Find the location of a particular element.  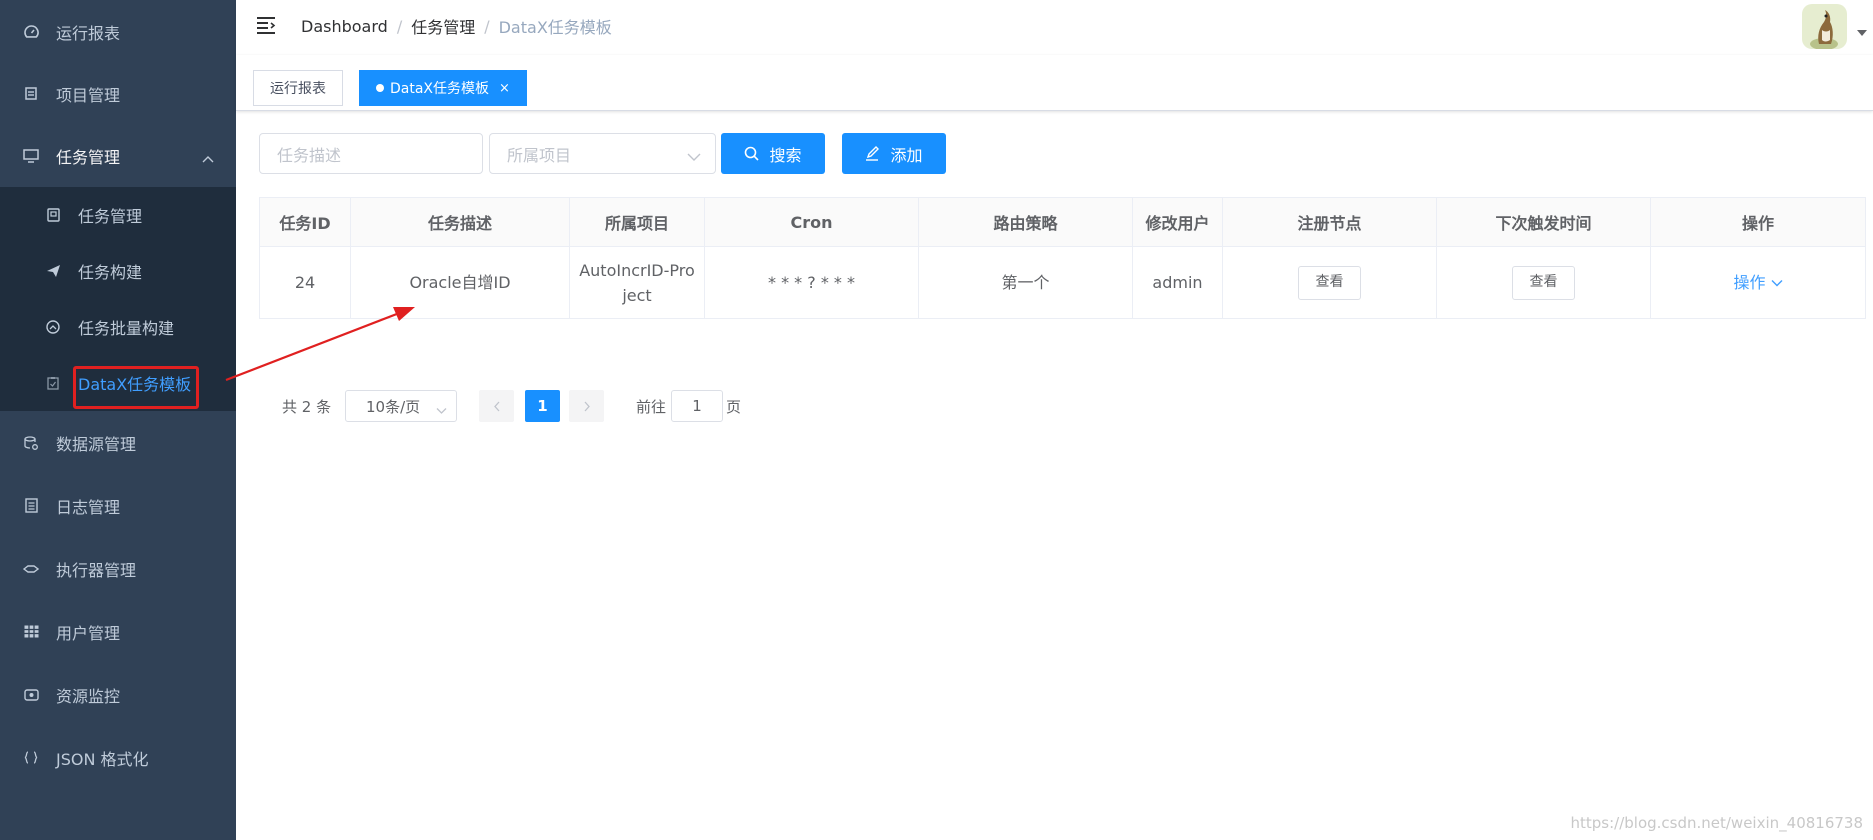

watermark: https://blog.csdn.net/weixin_40816738 is located at coordinates (1716, 823).